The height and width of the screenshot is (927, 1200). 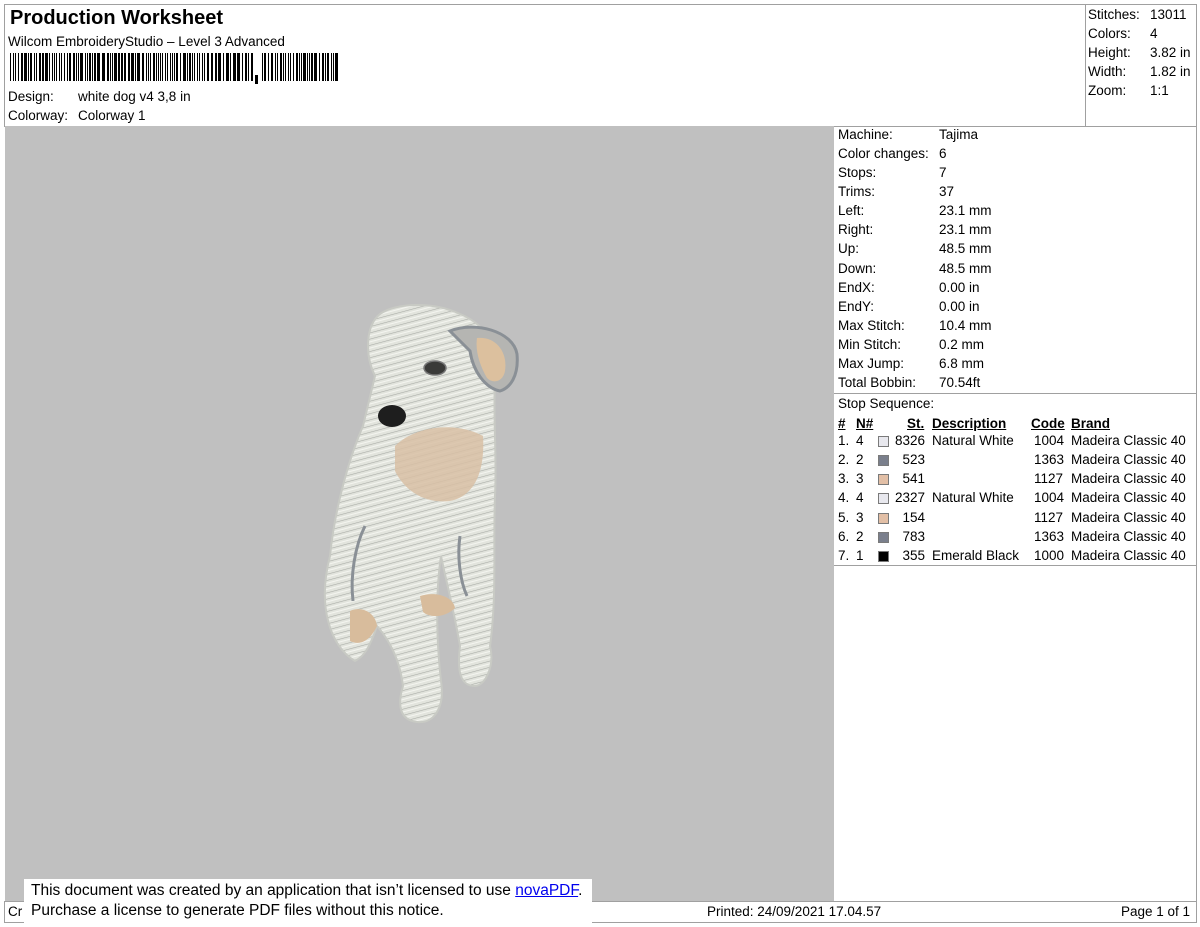 What do you see at coordinates (844, 555) in the screenshot?
I see `row-index: 7.` at bounding box center [844, 555].